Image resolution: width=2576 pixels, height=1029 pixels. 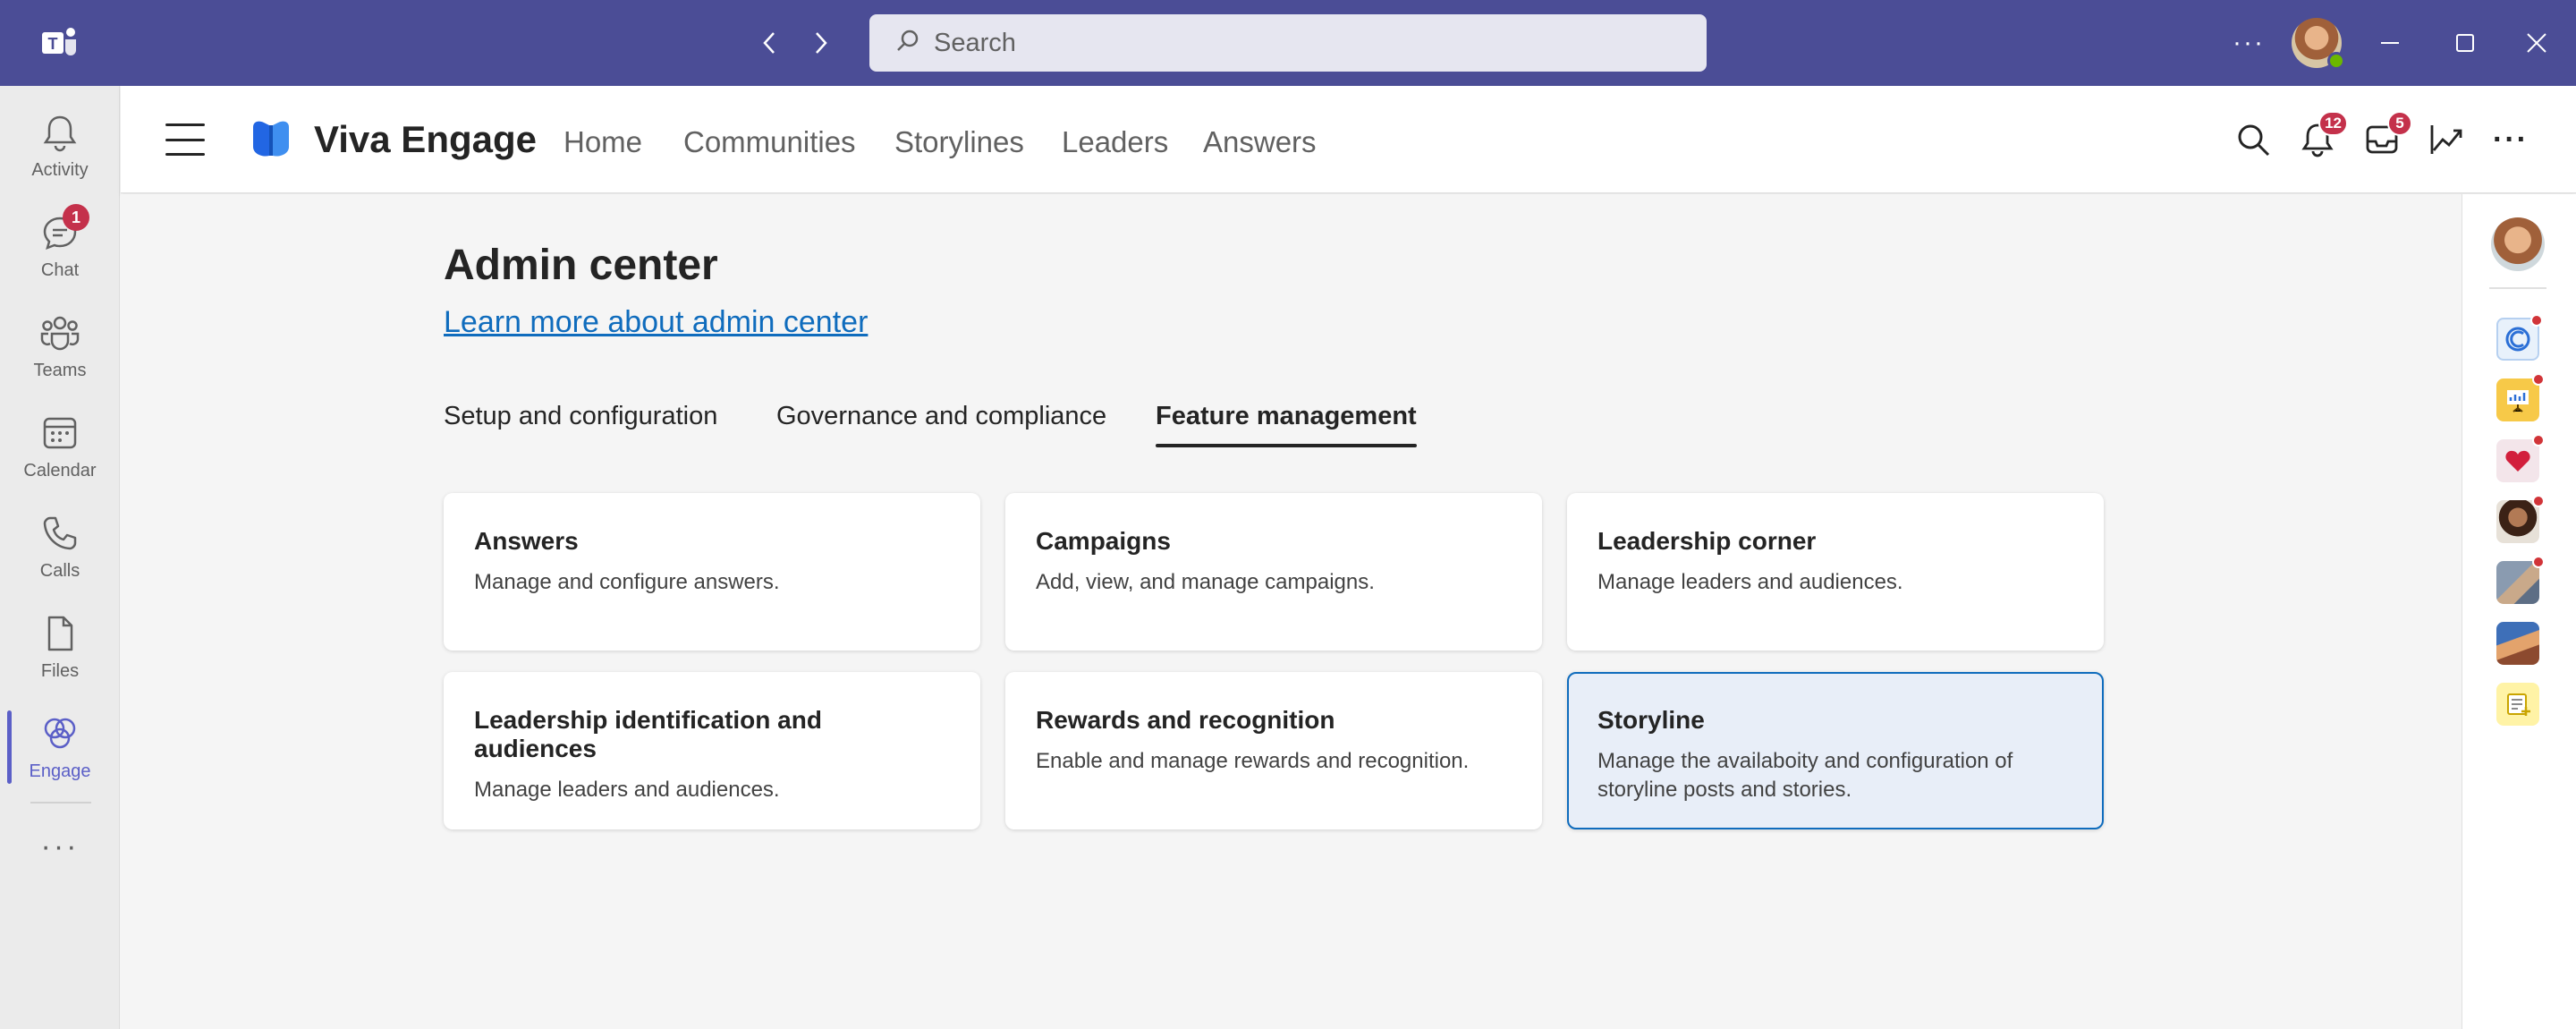 I want to click on rail-item-activity: Activity, so click(x=60, y=146).